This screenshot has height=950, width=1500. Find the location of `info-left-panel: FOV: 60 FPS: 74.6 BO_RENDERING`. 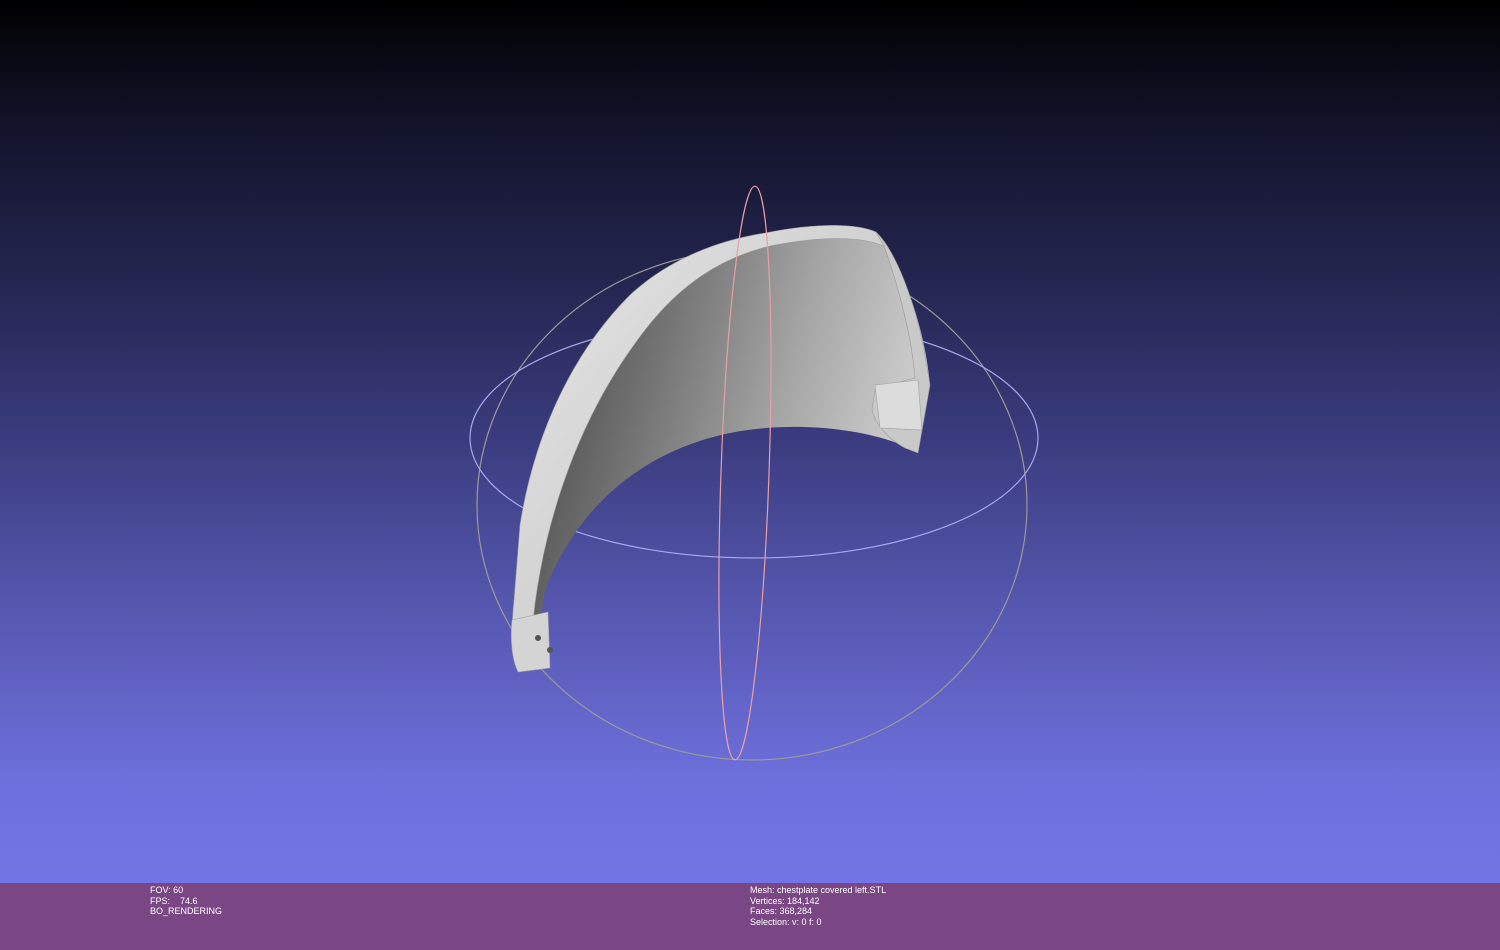

info-left-panel: FOV: 60 FPS: 74.6 BO_RENDERING is located at coordinates (186, 901).